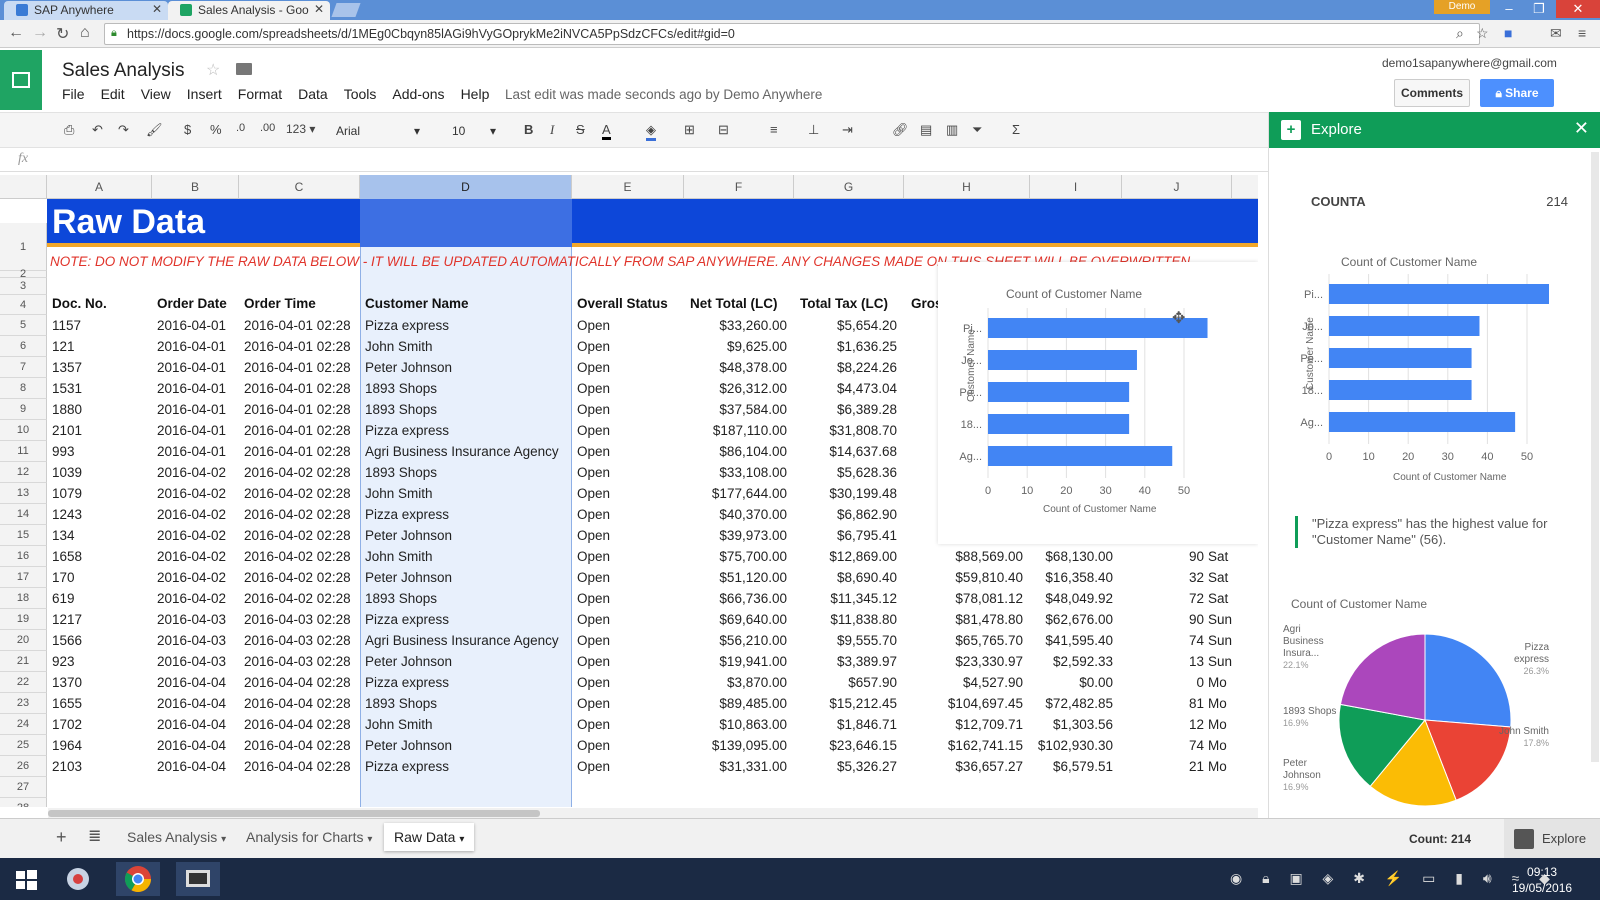  What do you see at coordinates (1482, 33) in the screenshot?
I see `bookmark-star-icon: ☆` at bounding box center [1482, 33].